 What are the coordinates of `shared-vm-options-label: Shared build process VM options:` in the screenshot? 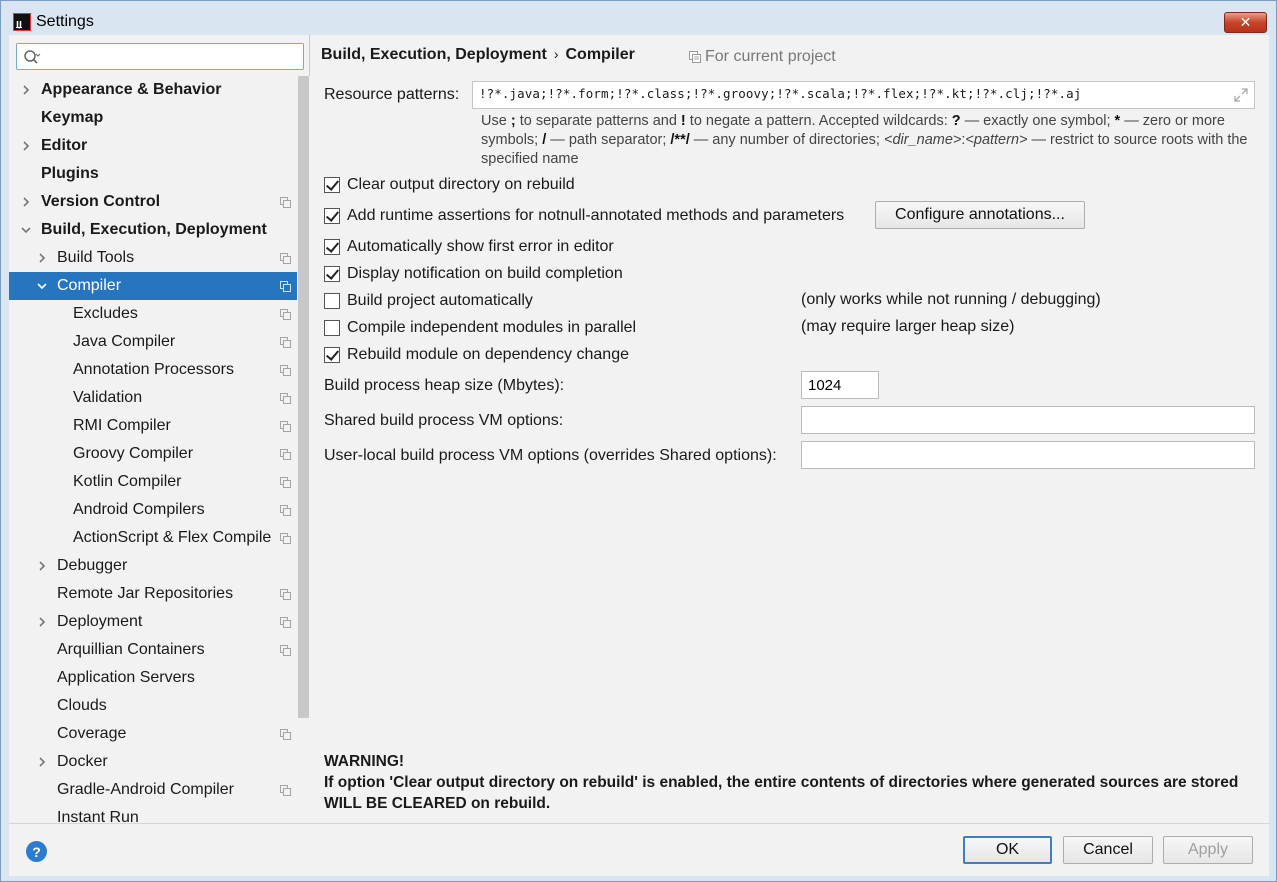 It's located at (444, 420).